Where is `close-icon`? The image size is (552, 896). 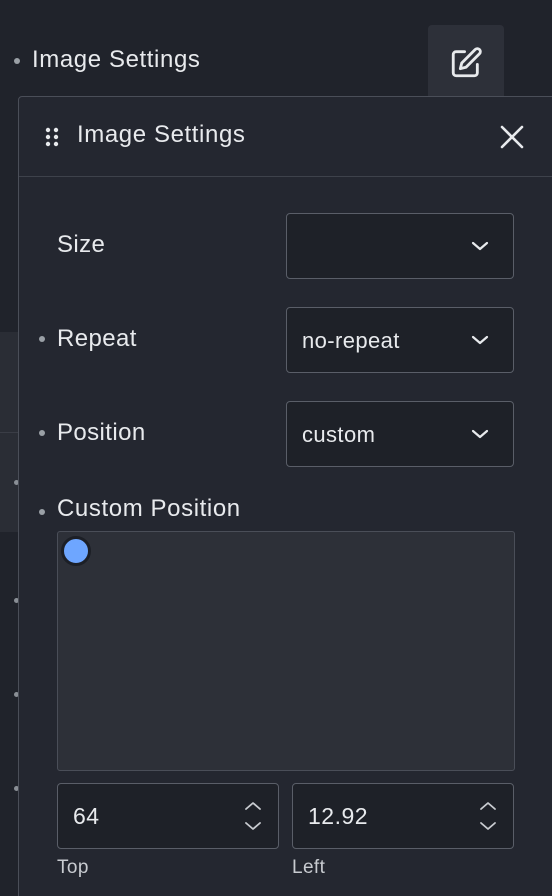
close-icon is located at coordinates (512, 137).